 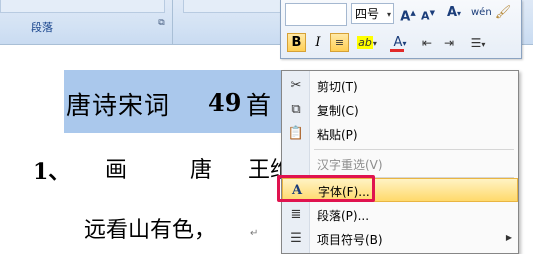 I want to click on font-size-select: 四号 ▾, so click(x=372, y=13).